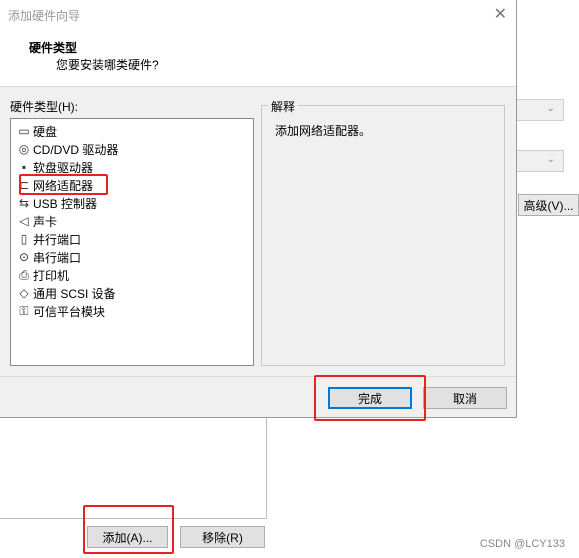 The height and width of the screenshot is (558, 579). What do you see at coordinates (63, 185) in the screenshot?
I see `list-item-label: 网络适配器` at bounding box center [63, 185].